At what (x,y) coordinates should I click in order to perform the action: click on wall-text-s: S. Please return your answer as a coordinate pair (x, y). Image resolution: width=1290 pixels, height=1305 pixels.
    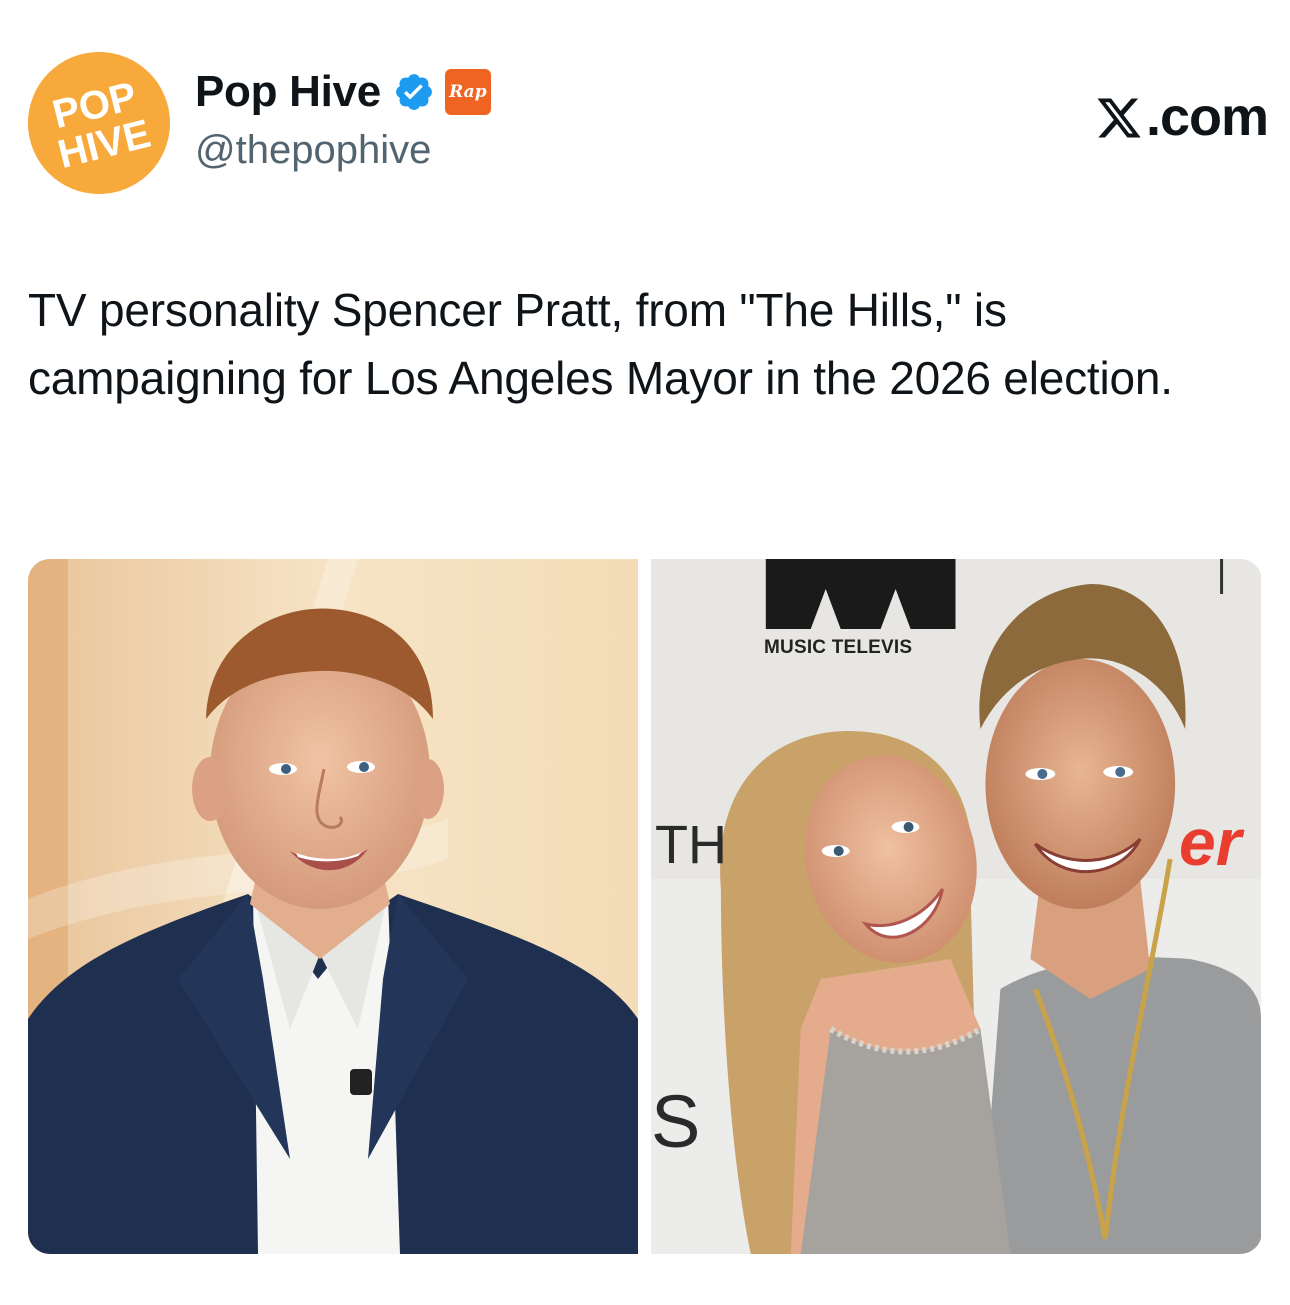
    Looking at the image, I should click on (676, 1121).